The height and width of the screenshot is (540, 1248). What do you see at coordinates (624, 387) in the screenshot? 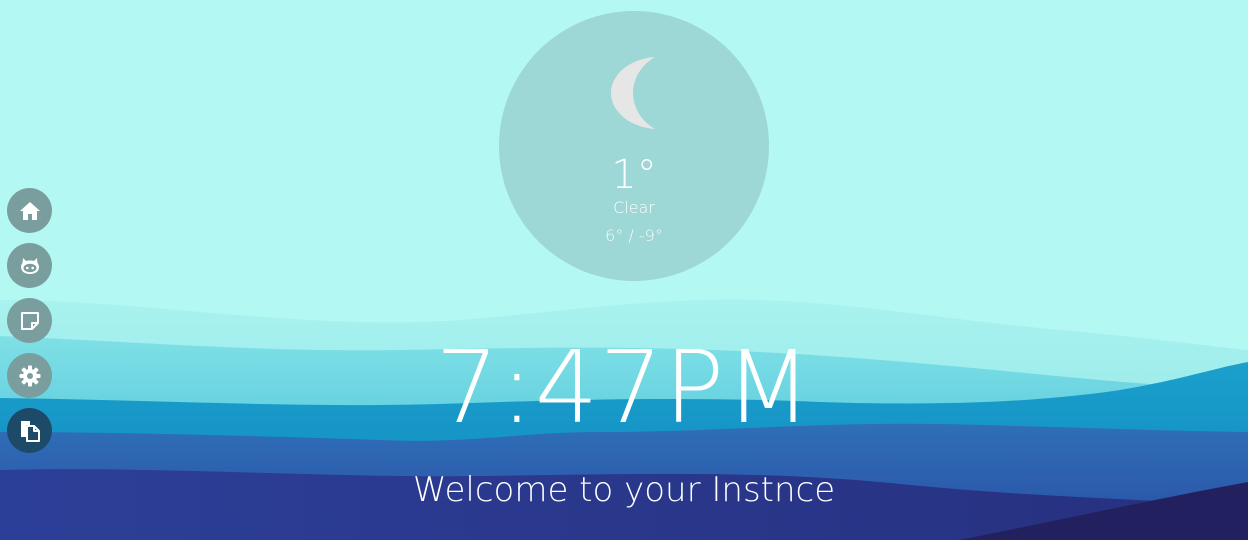
I see `clock: 7:47PM` at bounding box center [624, 387].